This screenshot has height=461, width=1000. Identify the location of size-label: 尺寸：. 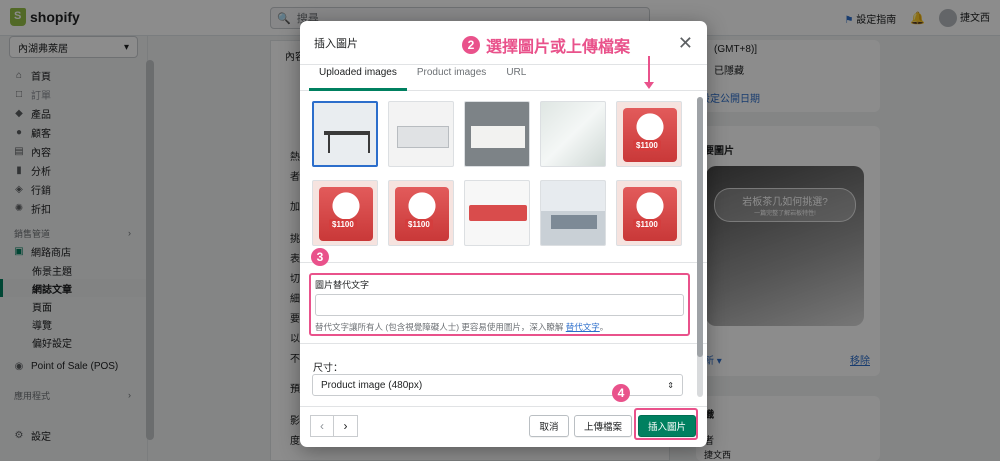
(328, 368).